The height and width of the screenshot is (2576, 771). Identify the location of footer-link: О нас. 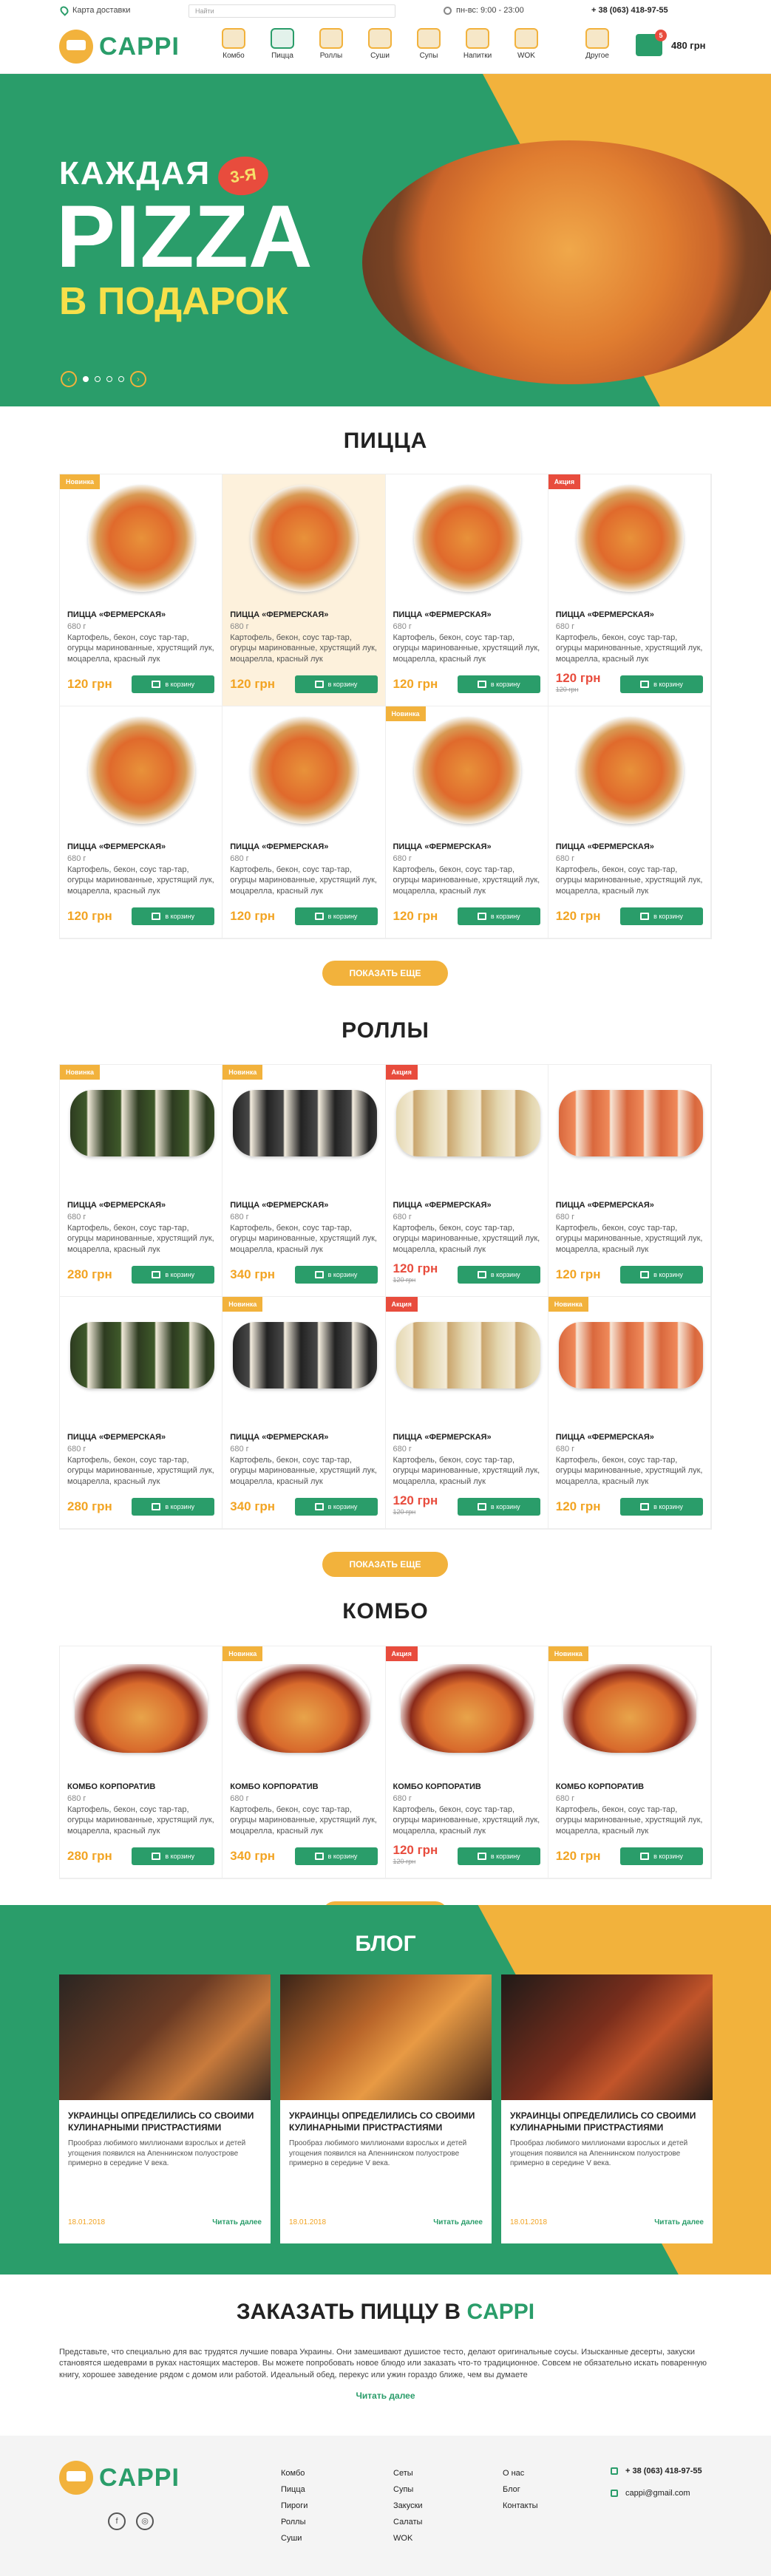
(520, 2473).